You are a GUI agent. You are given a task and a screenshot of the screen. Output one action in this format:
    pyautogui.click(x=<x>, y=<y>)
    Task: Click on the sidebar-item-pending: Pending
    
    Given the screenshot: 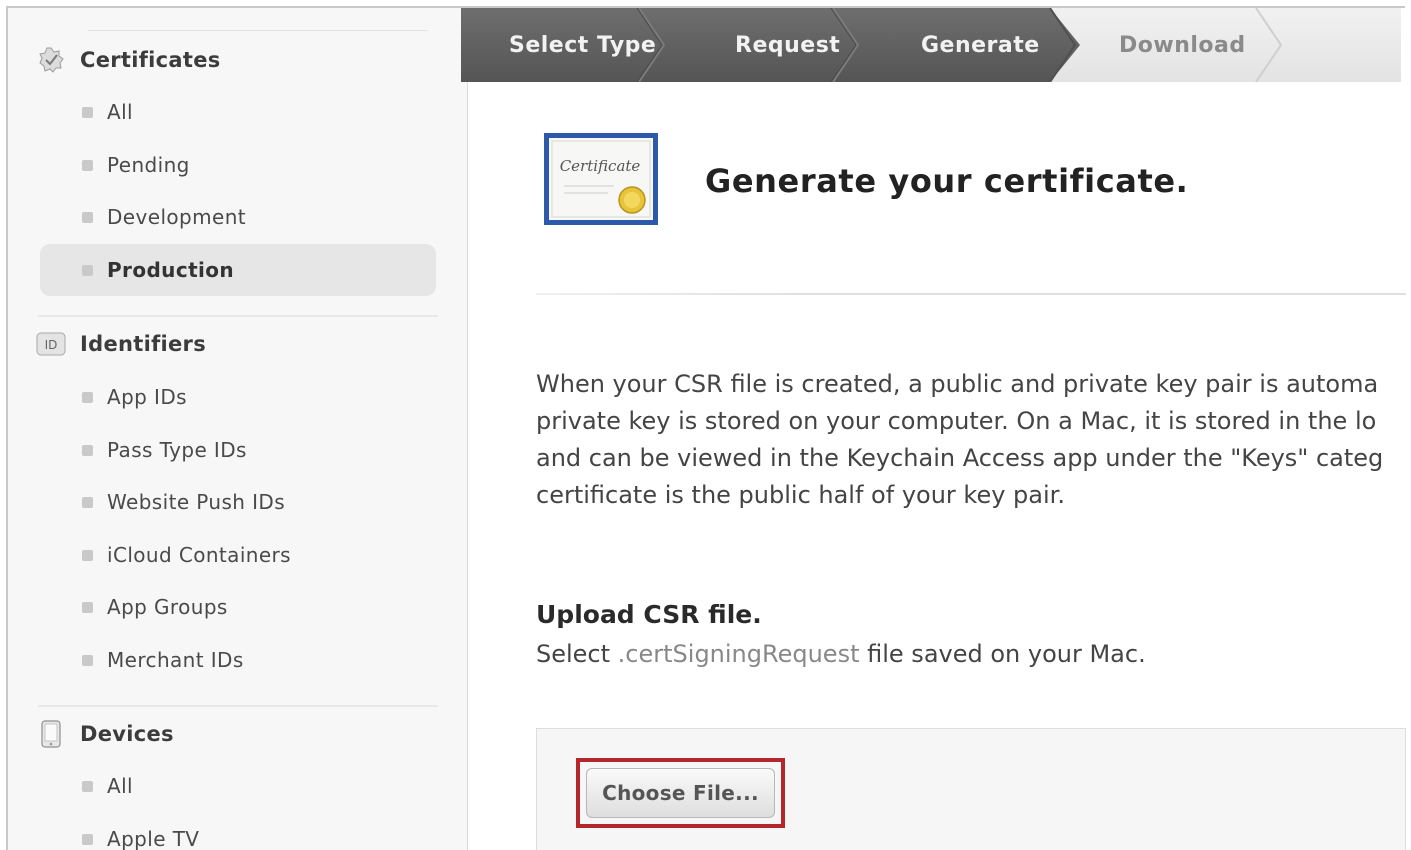 What is the action you would take?
    pyautogui.click(x=238, y=165)
    